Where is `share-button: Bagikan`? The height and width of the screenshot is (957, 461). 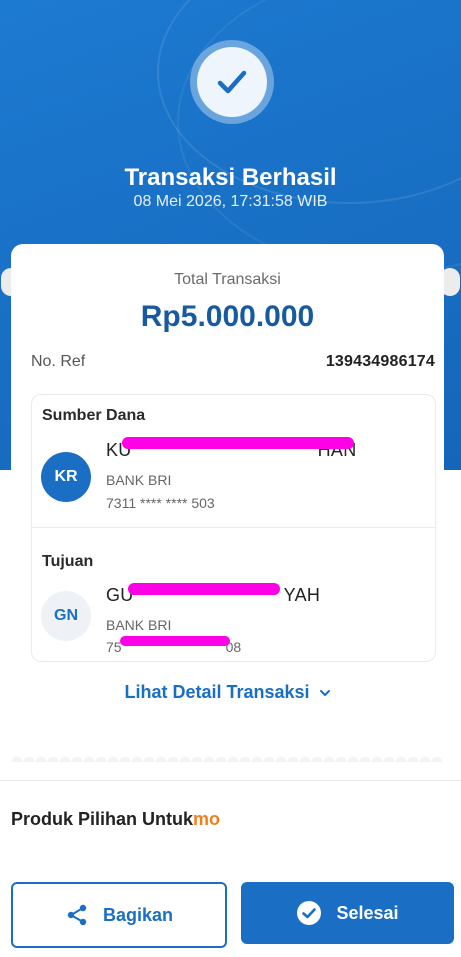
share-button: Bagikan is located at coordinates (119, 915).